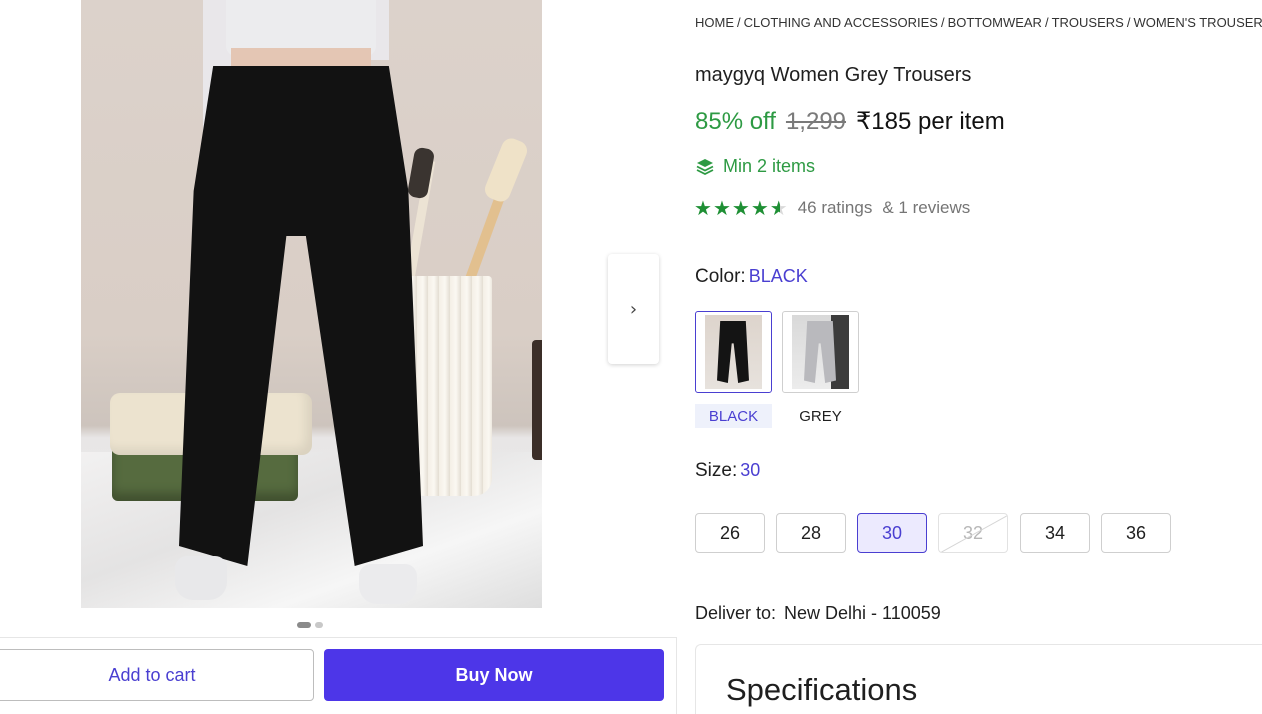 Image resolution: width=1262 pixels, height=714 pixels. Describe the element at coordinates (319, 625) in the screenshot. I see `carousel-dot` at that location.